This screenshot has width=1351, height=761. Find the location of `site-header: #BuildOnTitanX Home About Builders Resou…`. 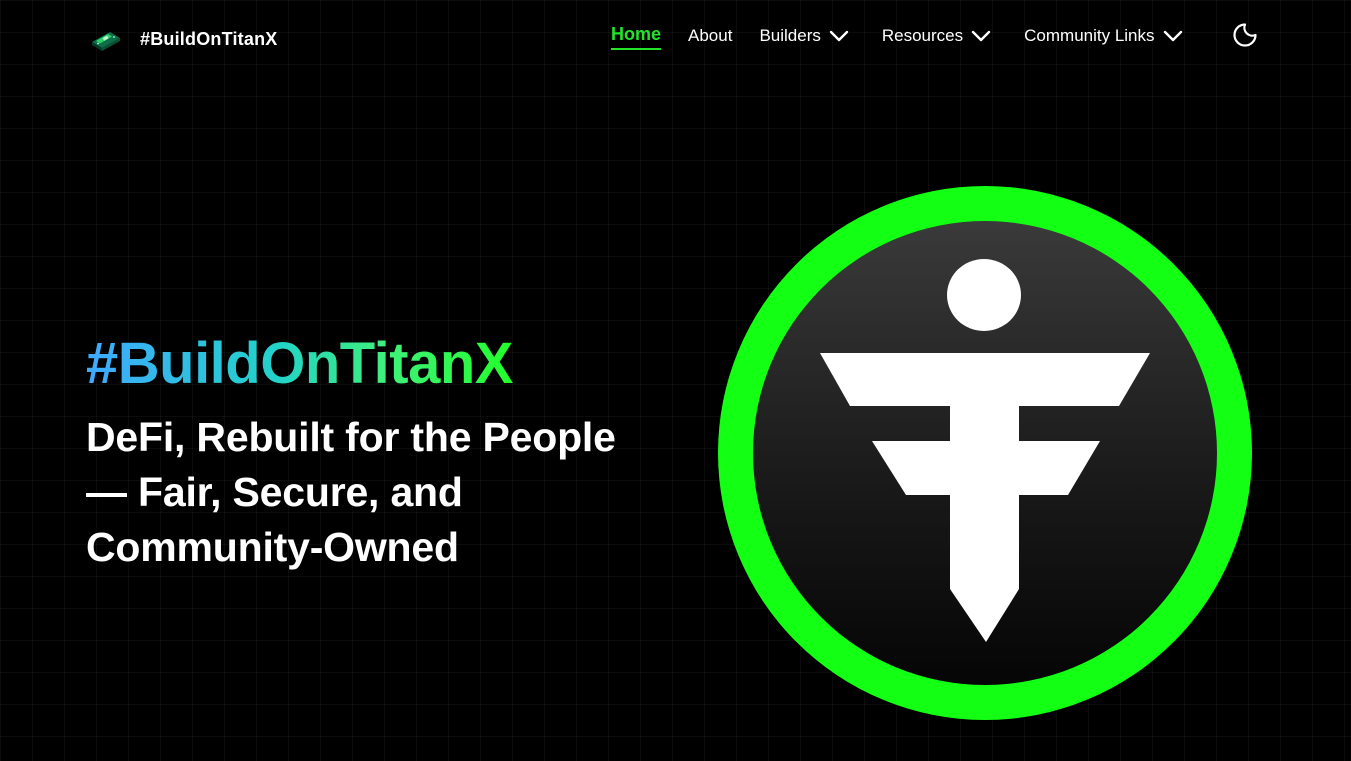

site-header: #BuildOnTitanX Home About Builders Resou… is located at coordinates (675, 38).